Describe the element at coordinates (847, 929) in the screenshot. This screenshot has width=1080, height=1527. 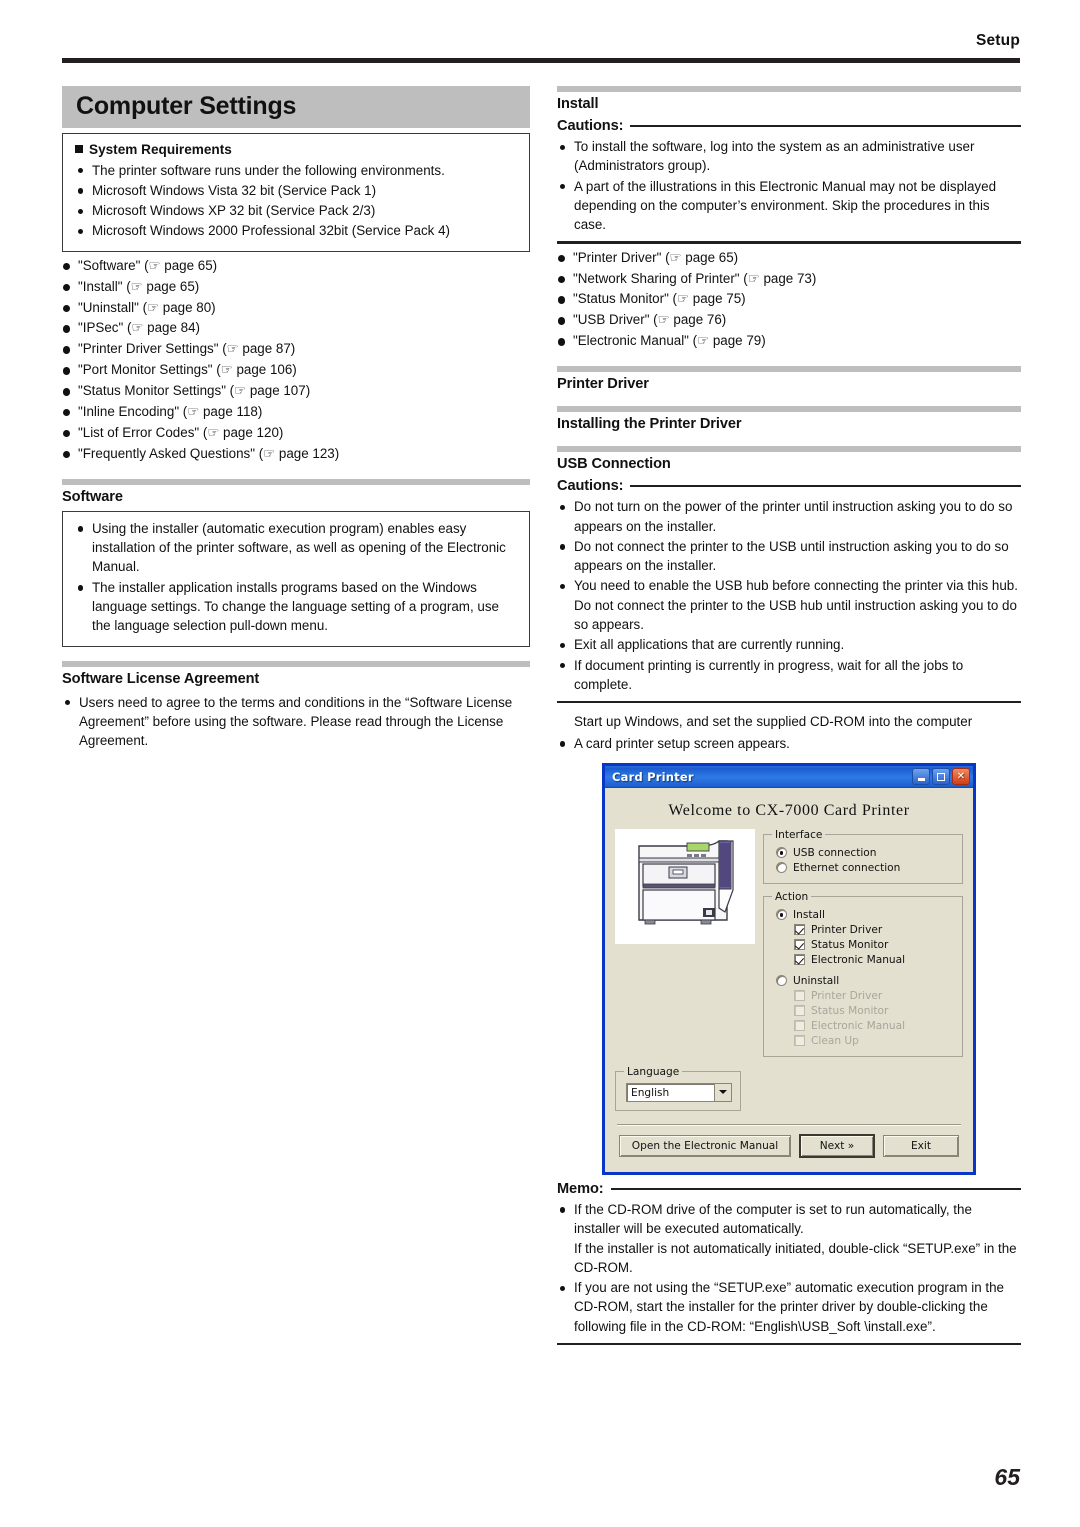
I see `option-label: Printer Driver` at that location.